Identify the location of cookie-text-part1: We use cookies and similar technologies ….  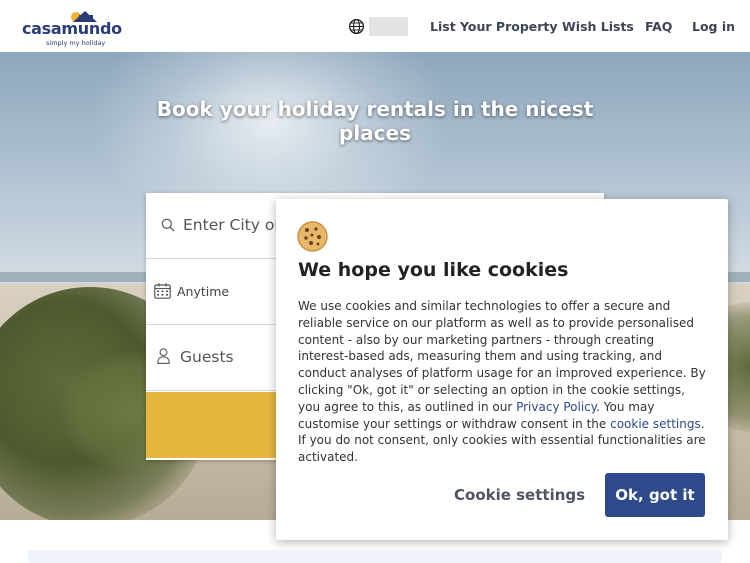
(502, 356).